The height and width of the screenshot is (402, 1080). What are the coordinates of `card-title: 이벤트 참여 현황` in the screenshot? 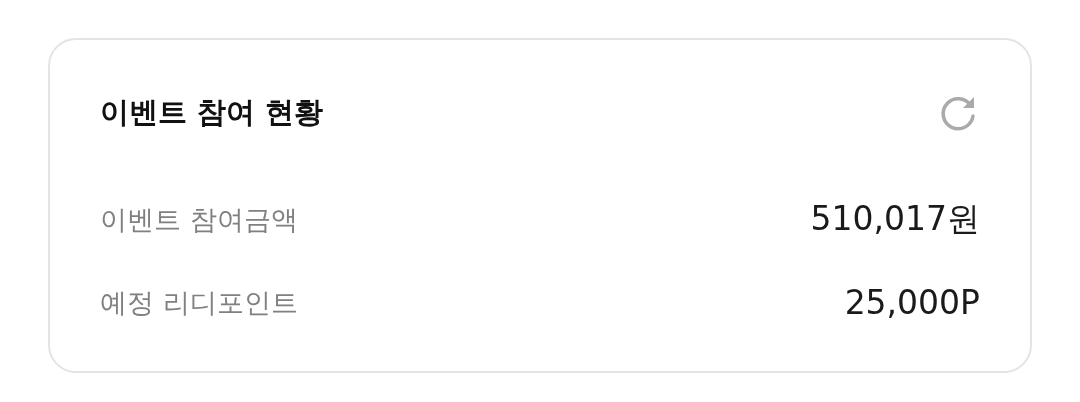 It's located at (212, 112).